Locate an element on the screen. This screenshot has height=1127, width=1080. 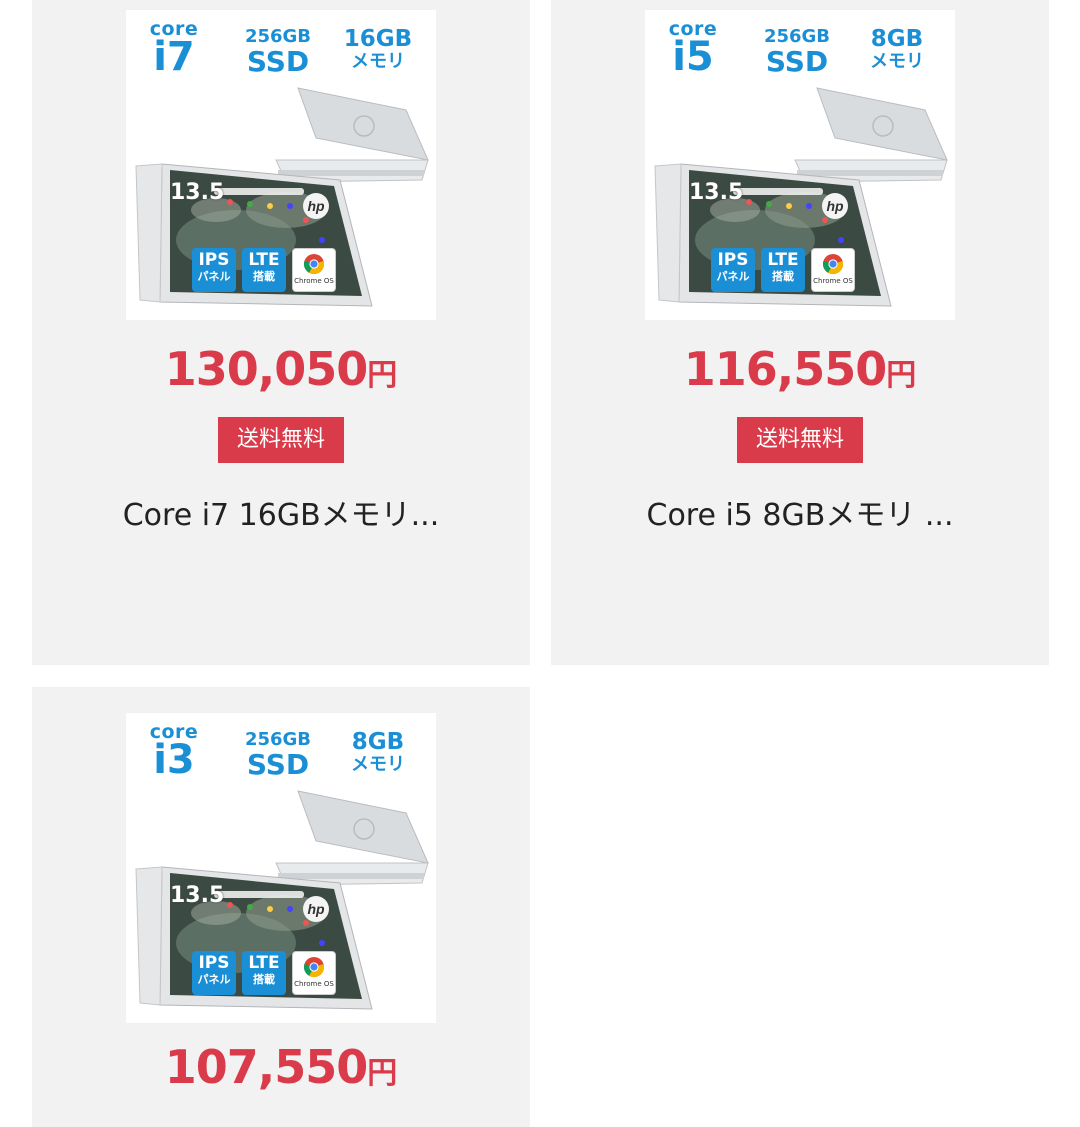
price-value: 107,550 is located at coordinates (266, 1067).